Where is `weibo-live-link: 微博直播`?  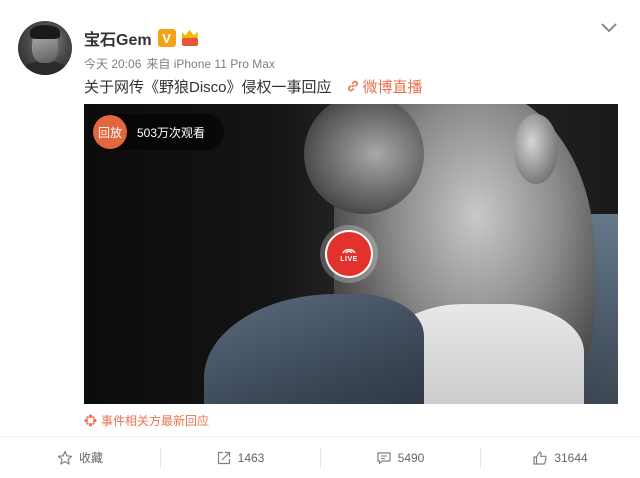
weibo-live-link: 微博直播 is located at coordinates (384, 86).